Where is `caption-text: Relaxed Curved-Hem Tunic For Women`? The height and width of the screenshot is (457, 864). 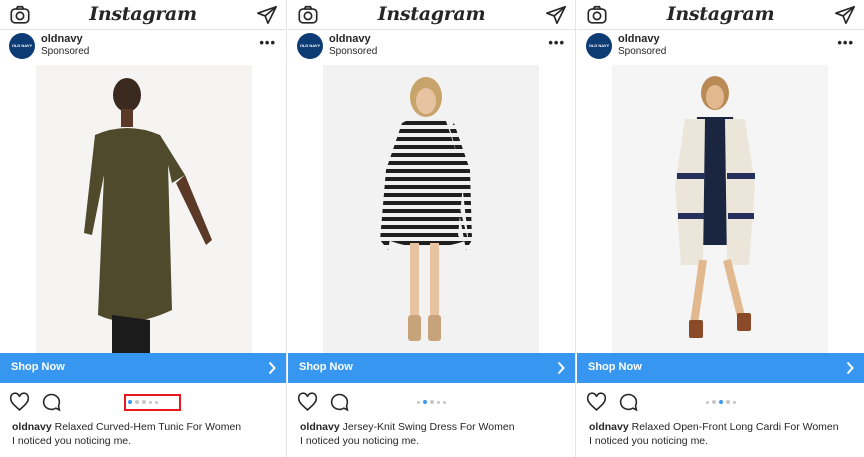
caption-text: Relaxed Curved-Hem Tunic For Women is located at coordinates (148, 427).